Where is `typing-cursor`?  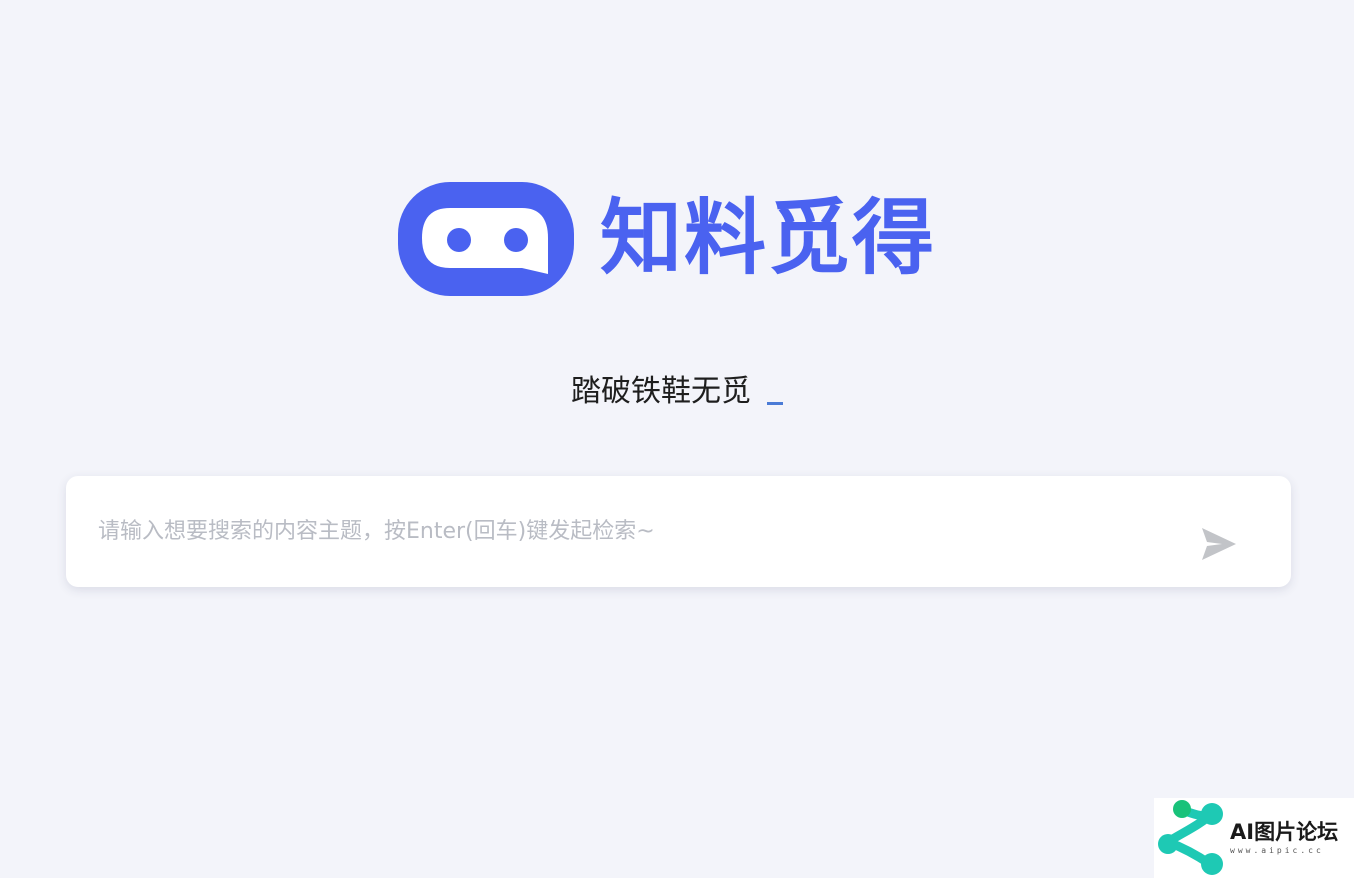 typing-cursor is located at coordinates (775, 403).